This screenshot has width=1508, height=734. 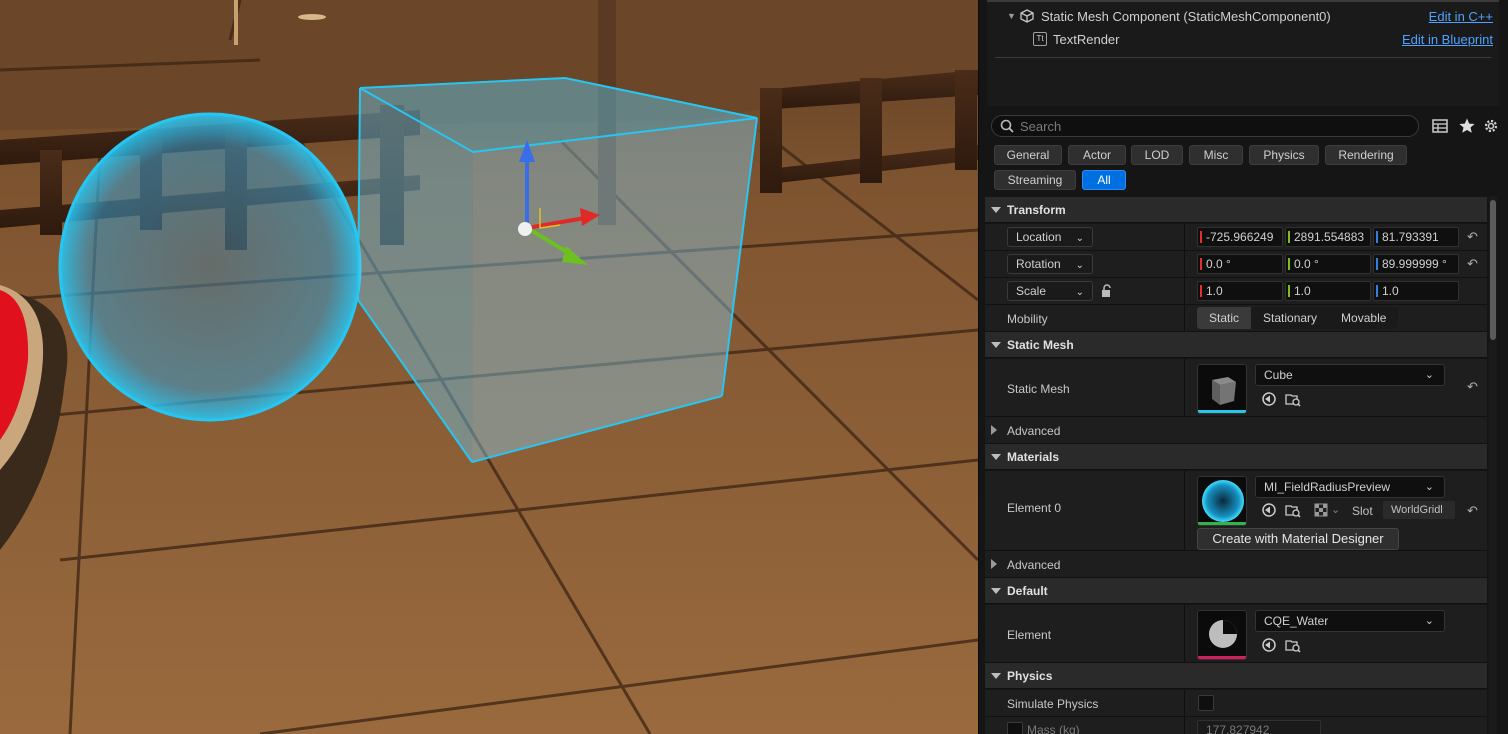 I want to click on section-transform: Transform, so click(x=1236, y=210).